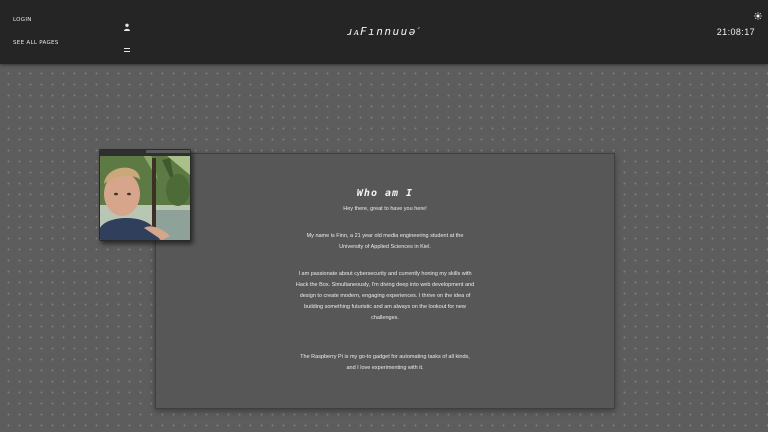 The image size is (768, 432). What do you see at coordinates (22, 20) in the screenshot?
I see `login-link: LOGIN` at bounding box center [22, 20].